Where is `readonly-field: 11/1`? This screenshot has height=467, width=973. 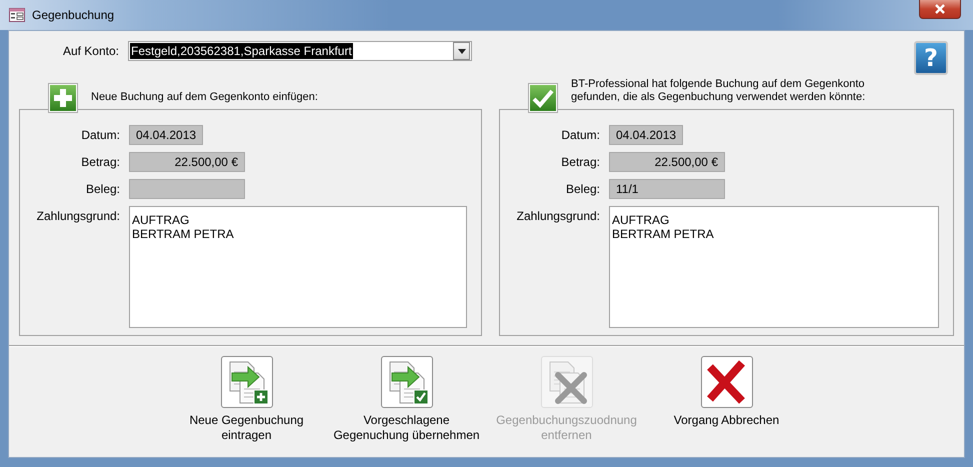 readonly-field: 11/1 is located at coordinates (667, 189).